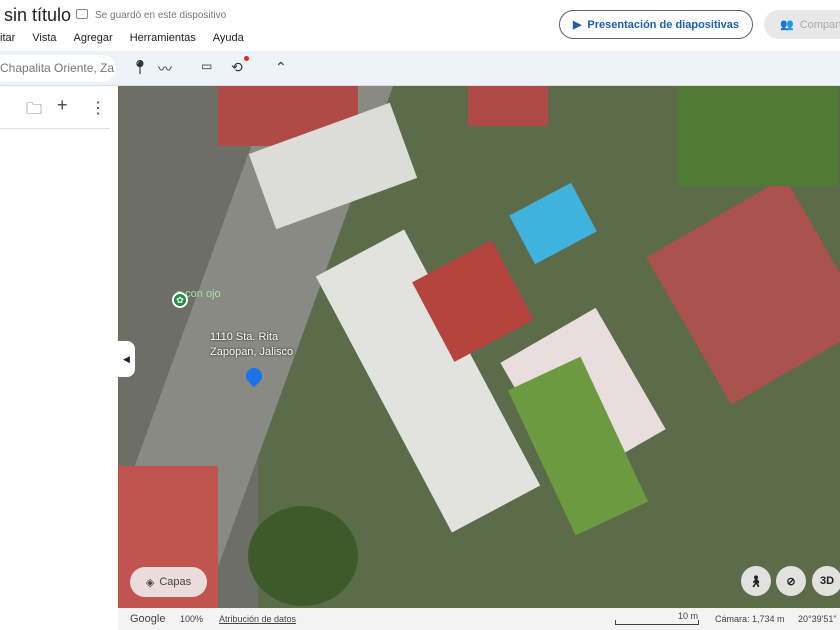  I want to click on toolbar: Chapalita Oriente, Za 📍︎ 〰 ▭ ⟲ ⌃, so click(420, 68).